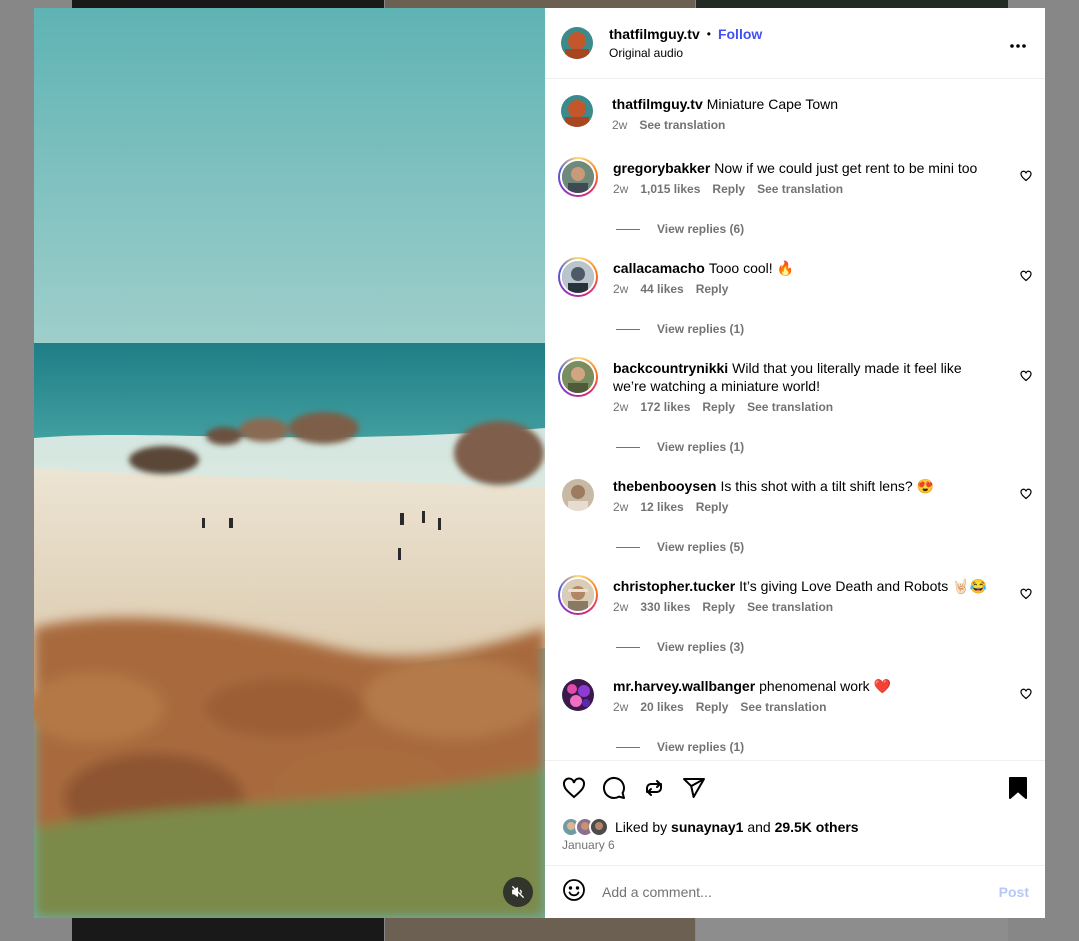  I want to click on comment-likes: 20 likes, so click(661, 707).